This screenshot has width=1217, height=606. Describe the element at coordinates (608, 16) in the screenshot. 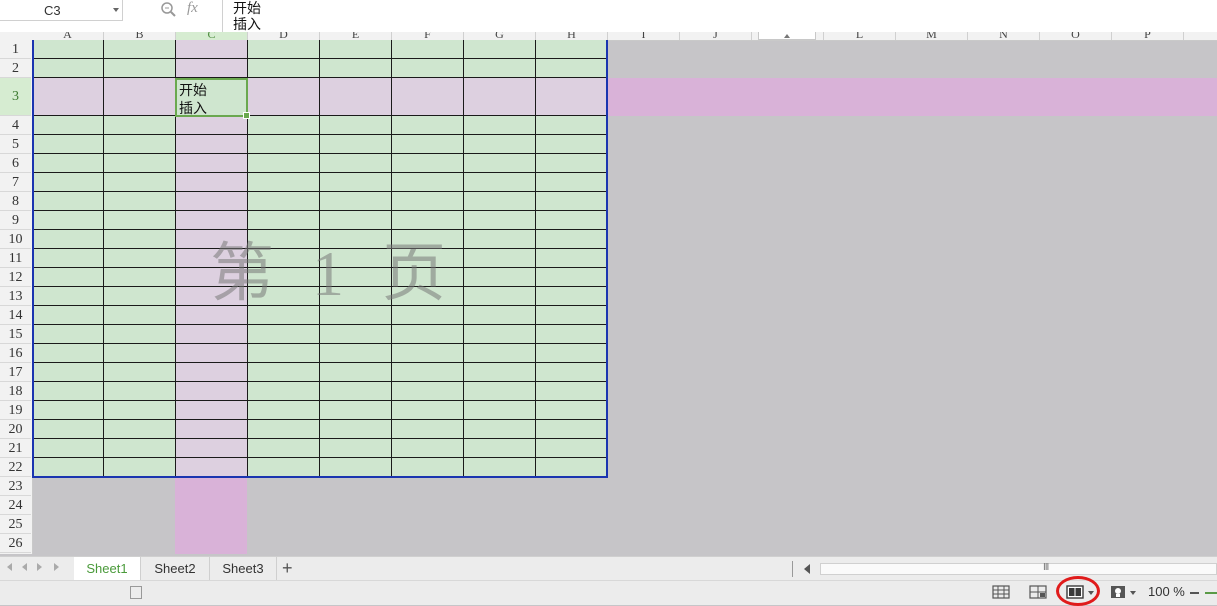

I see `formula-bar: C3 fx 开始 插入` at that location.